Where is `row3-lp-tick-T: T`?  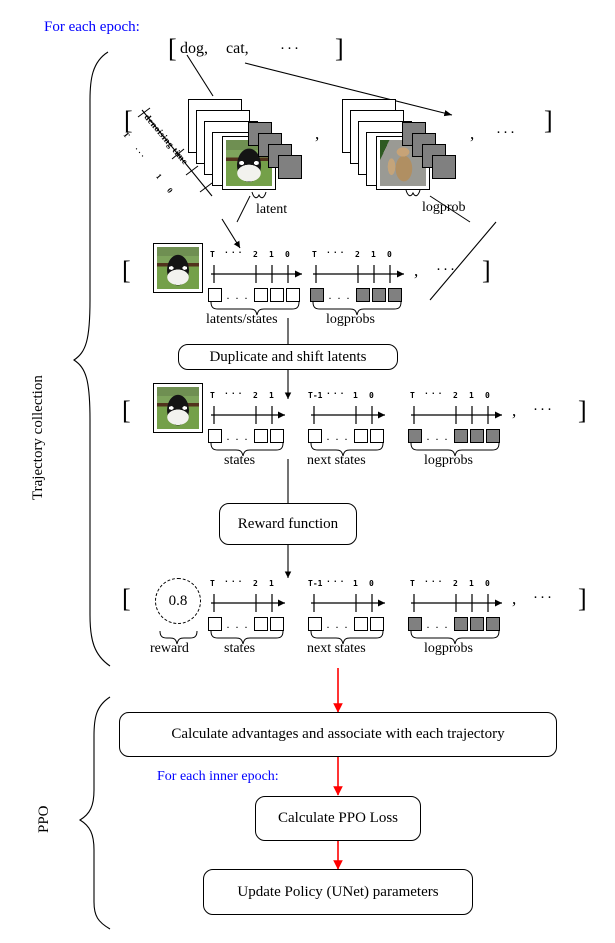
row3-lp-tick-T: T is located at coordinates (412, 395).